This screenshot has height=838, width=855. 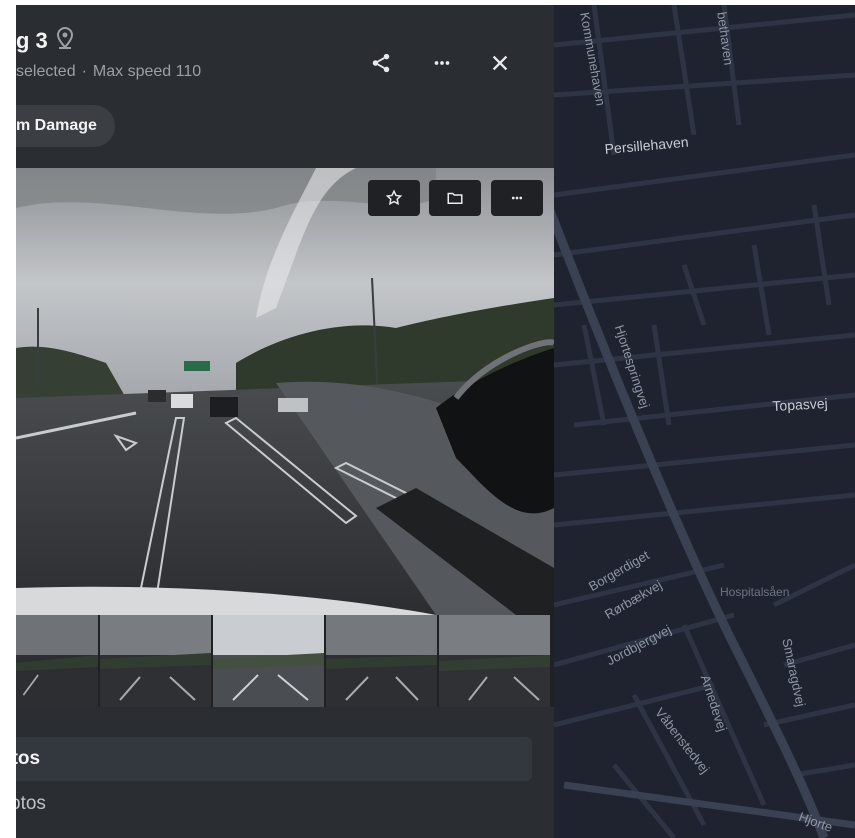 I want to click on panel-title-text: g 3, so click(x=32, y=40).